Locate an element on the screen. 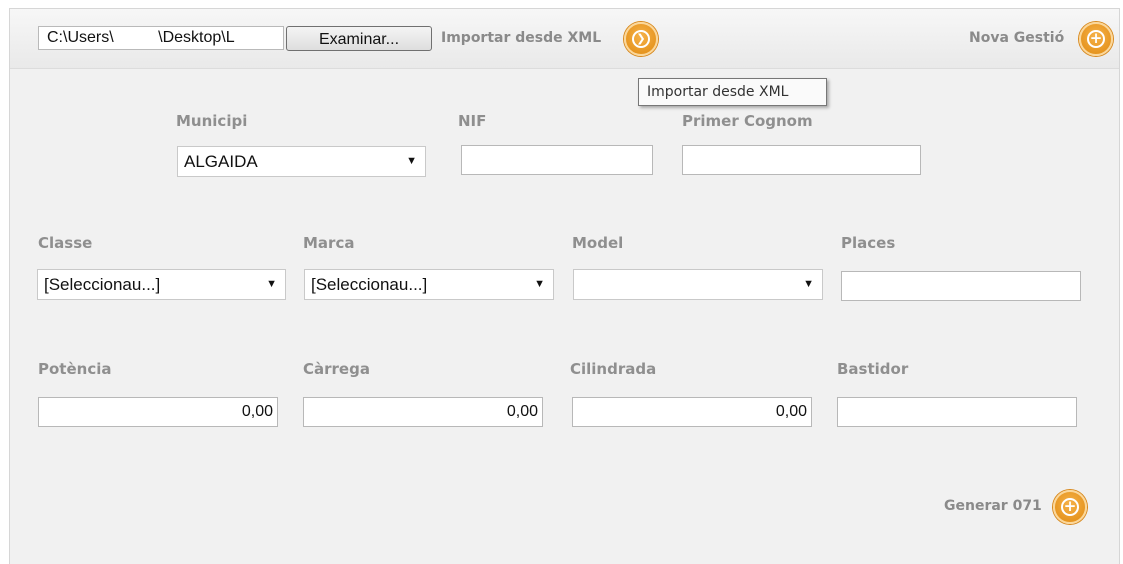 This screenshot has width=1123, height=564. places-field is located at coordinates (961, 286).